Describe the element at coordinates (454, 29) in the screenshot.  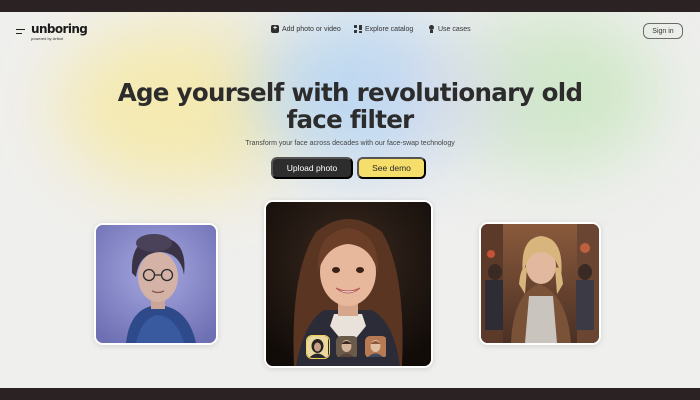
I see `nav-use-cases-label: Use cases` at that location.